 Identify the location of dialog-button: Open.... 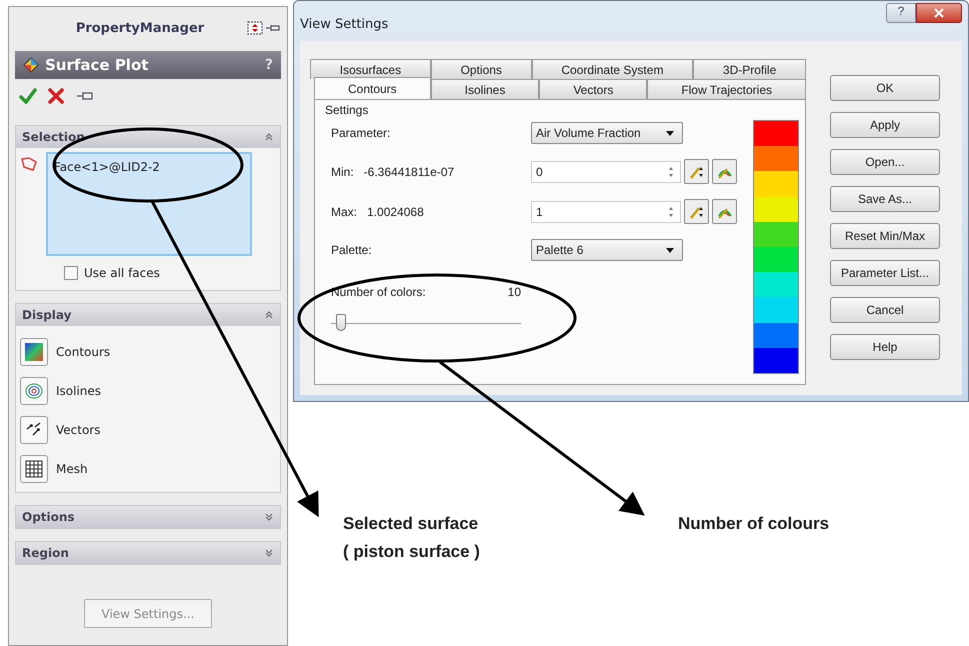
(885, 162).